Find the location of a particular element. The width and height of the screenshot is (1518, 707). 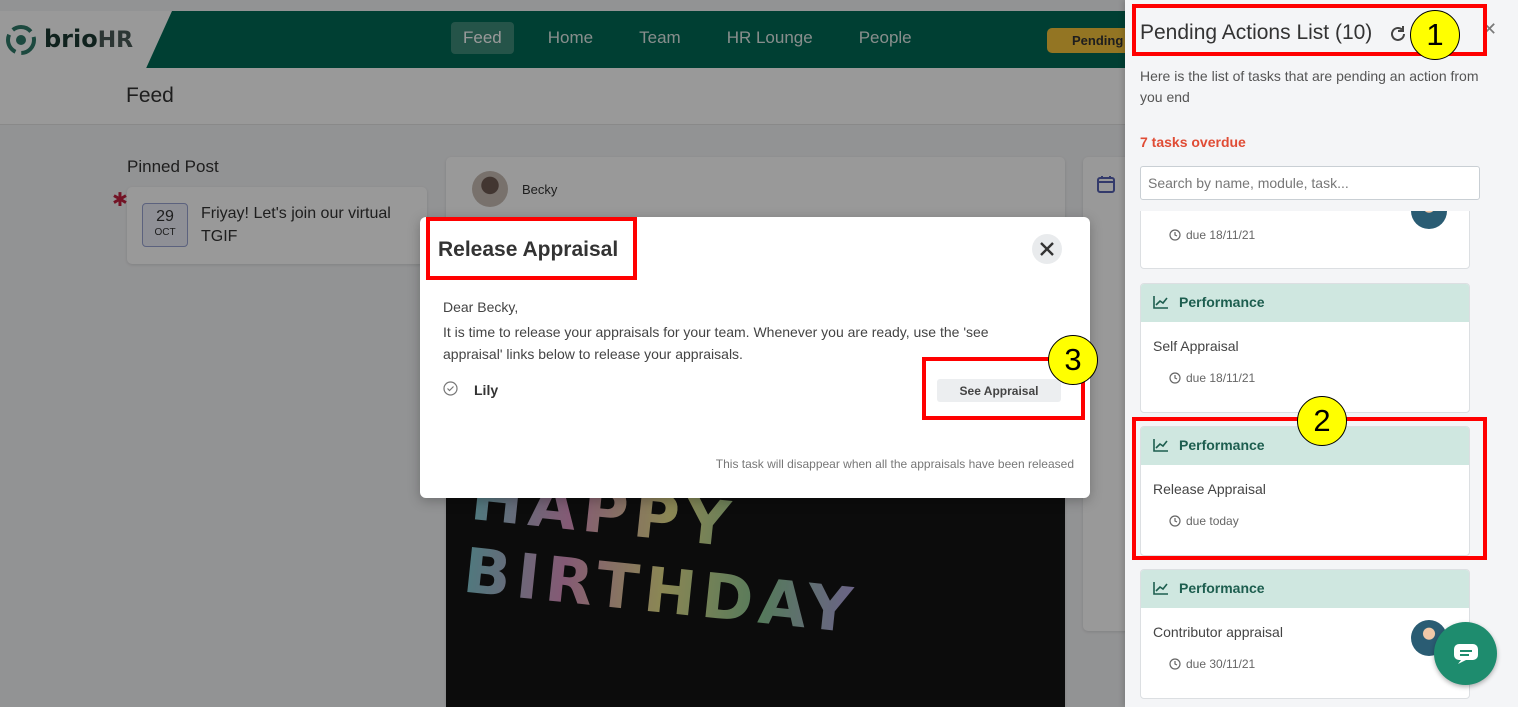

search-input is located at coordinates (1310, 183).